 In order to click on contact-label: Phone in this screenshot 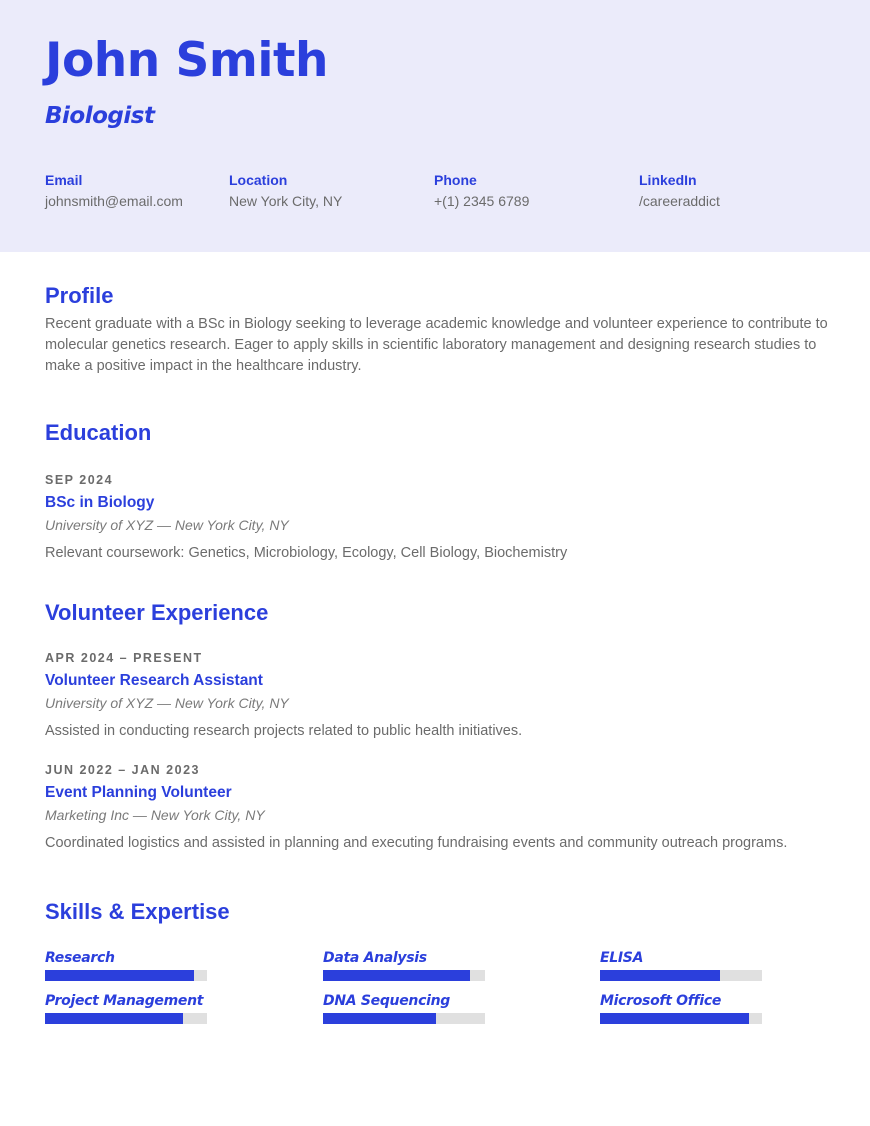, I will do `click(455, 180)`.